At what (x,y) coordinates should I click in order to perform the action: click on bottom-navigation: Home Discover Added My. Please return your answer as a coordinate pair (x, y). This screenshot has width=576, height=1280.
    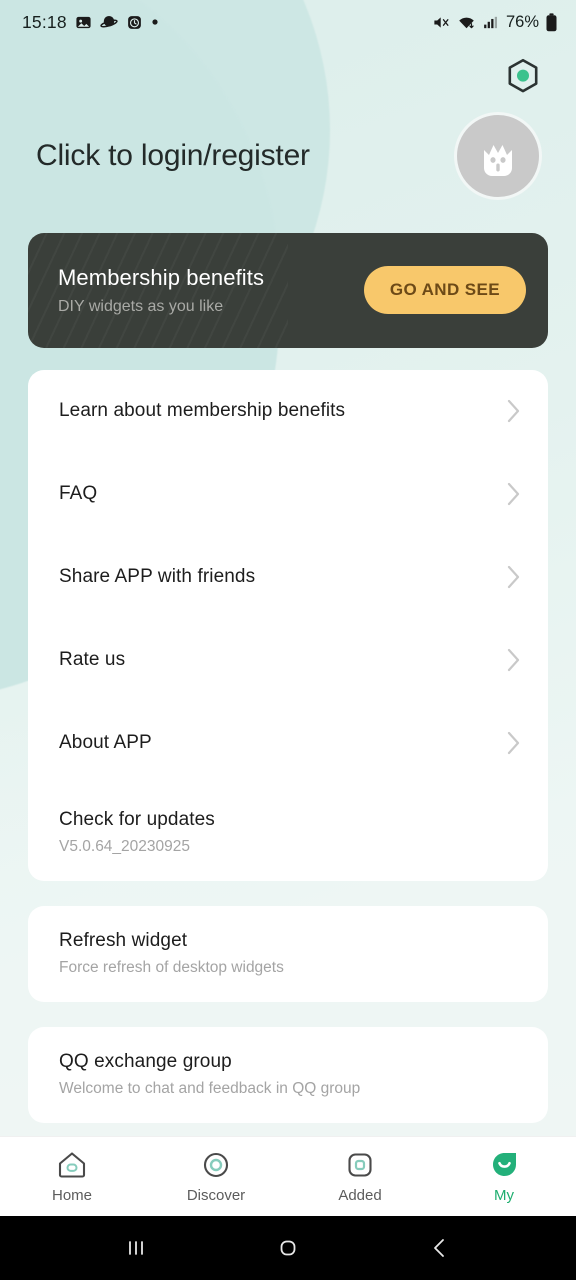
    Looking at the image, I should click on (288, 1176).